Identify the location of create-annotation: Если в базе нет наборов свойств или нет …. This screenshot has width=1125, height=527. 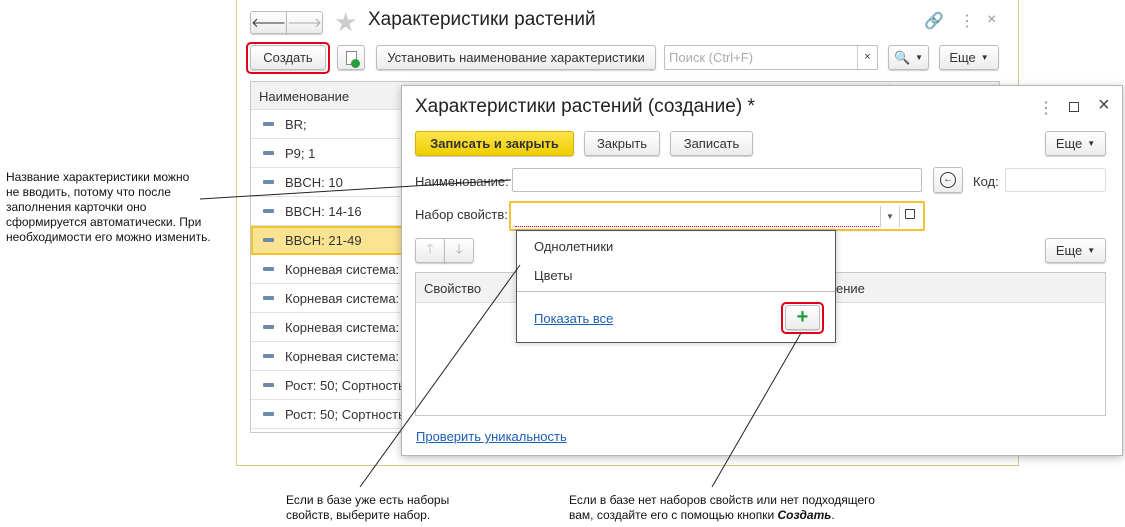
(722, 507).